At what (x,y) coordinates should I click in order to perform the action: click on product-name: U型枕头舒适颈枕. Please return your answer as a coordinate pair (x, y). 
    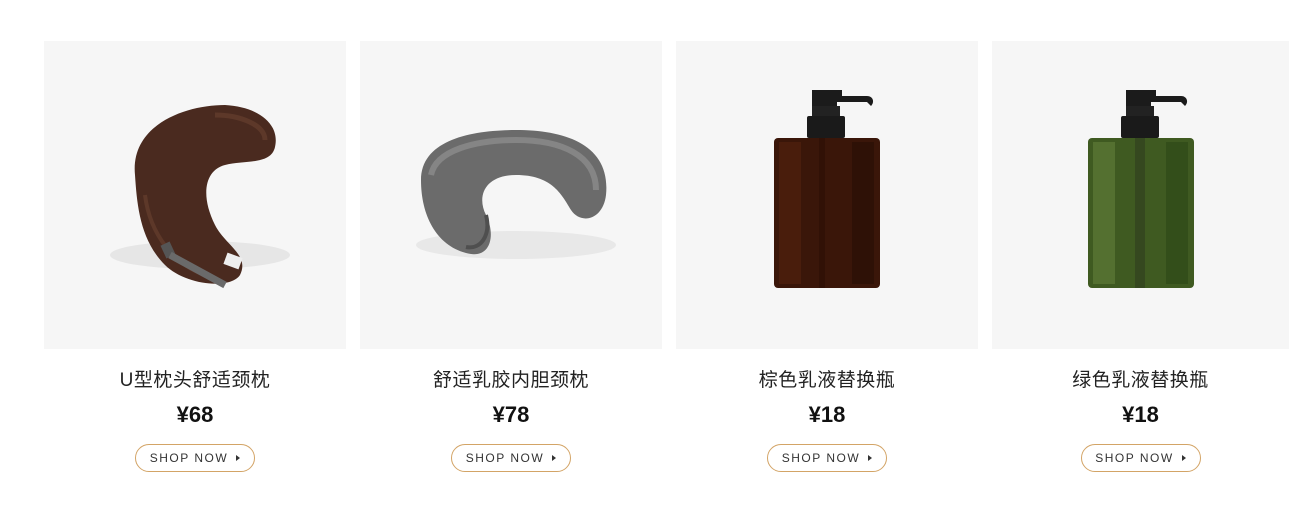
    Looking at the image, I should click on (195, 380).